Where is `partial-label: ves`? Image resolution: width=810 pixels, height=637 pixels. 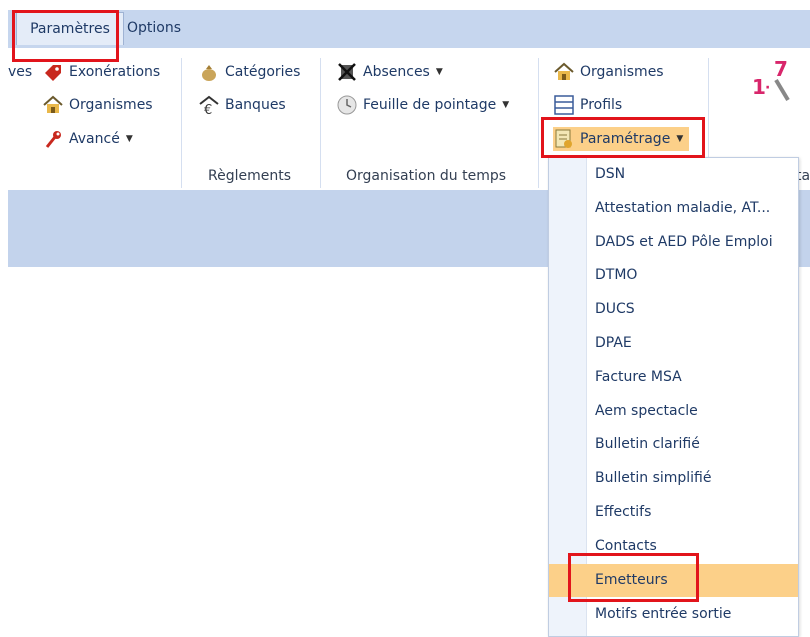 partial-label: ves is located at coordinates (20, 72).